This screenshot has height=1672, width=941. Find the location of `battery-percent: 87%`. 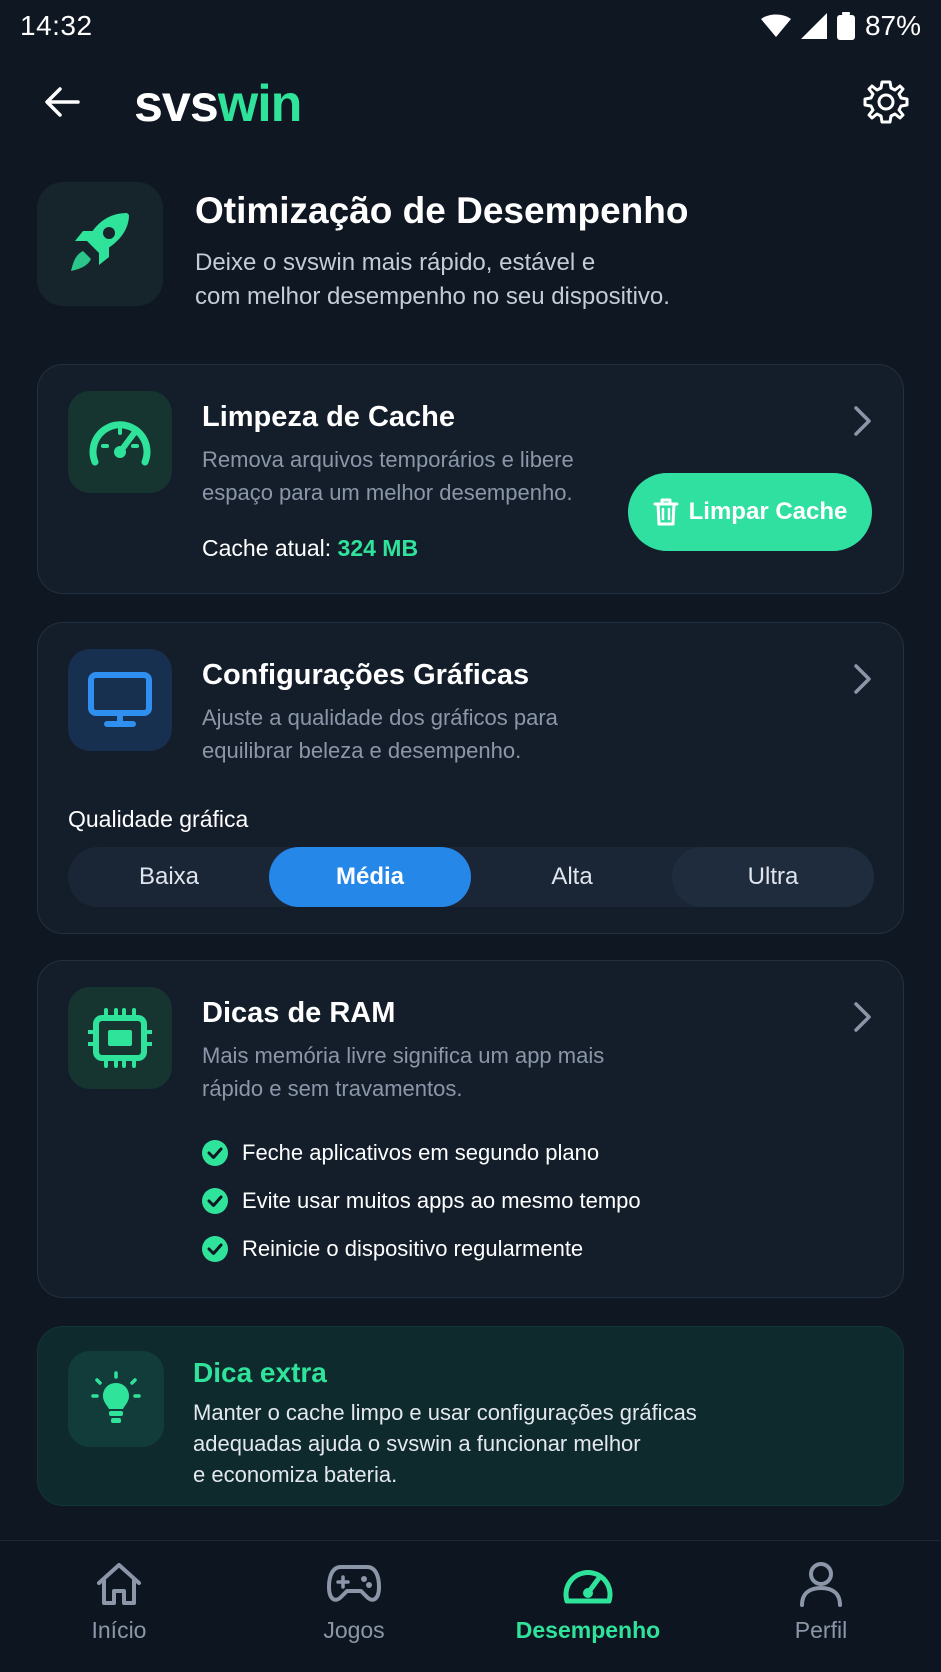

battery-percent: 87% is located at coordinates (892, 25).